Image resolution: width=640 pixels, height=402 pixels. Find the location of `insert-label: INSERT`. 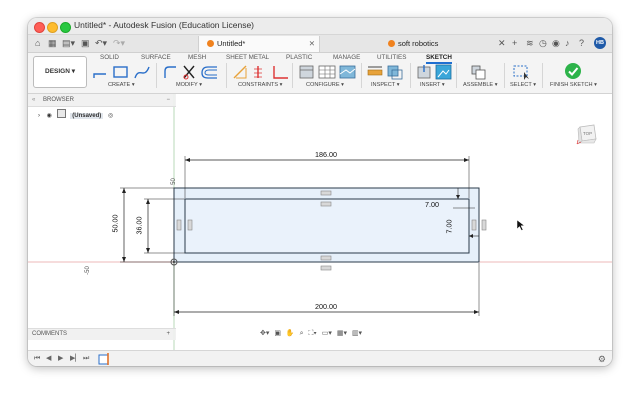

insert-label: INSERT is located at coordinates (430, 85).